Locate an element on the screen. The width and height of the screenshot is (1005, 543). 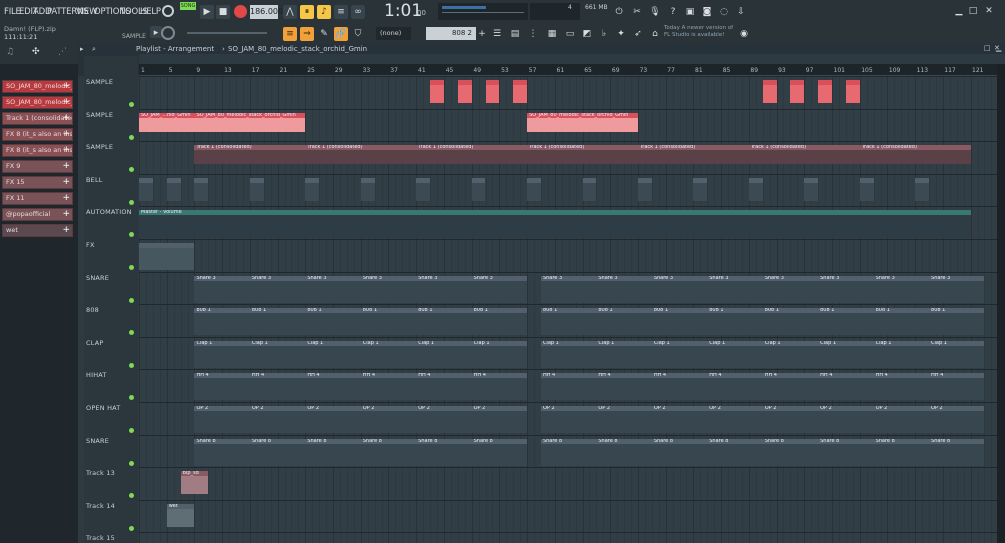
panic-icon: ⏻ is located at coordinates (619, 12).